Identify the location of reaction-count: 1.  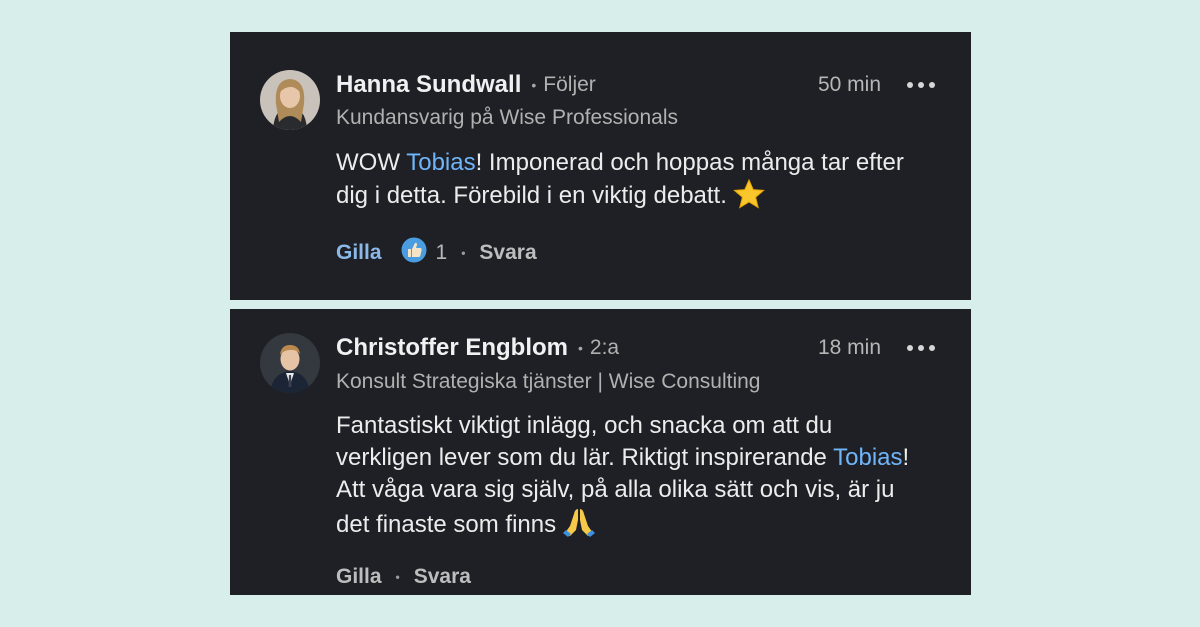
(441, 252).